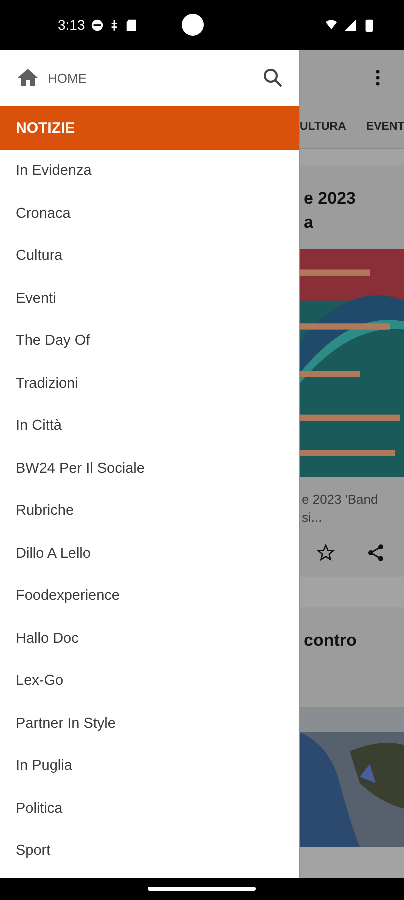  I want to click on drawer-item: Dillo A Lello, so click(149, 553).